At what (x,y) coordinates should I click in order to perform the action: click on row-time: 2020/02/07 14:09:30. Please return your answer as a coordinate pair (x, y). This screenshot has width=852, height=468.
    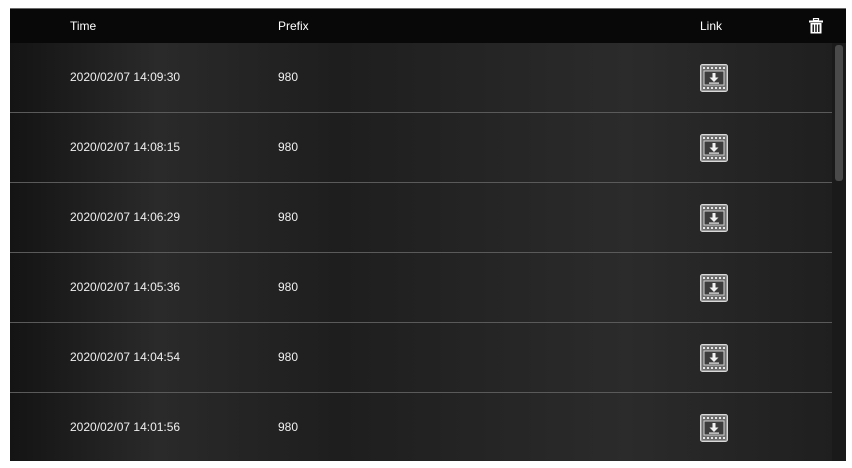
    Looking at the image, I should click on (125, 77).